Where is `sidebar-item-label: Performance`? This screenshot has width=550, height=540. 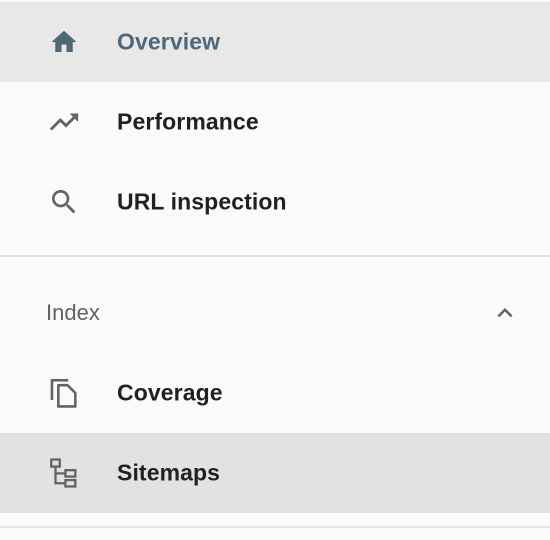
sidebar-item-label: Performance is located at coordinates (188, 121).